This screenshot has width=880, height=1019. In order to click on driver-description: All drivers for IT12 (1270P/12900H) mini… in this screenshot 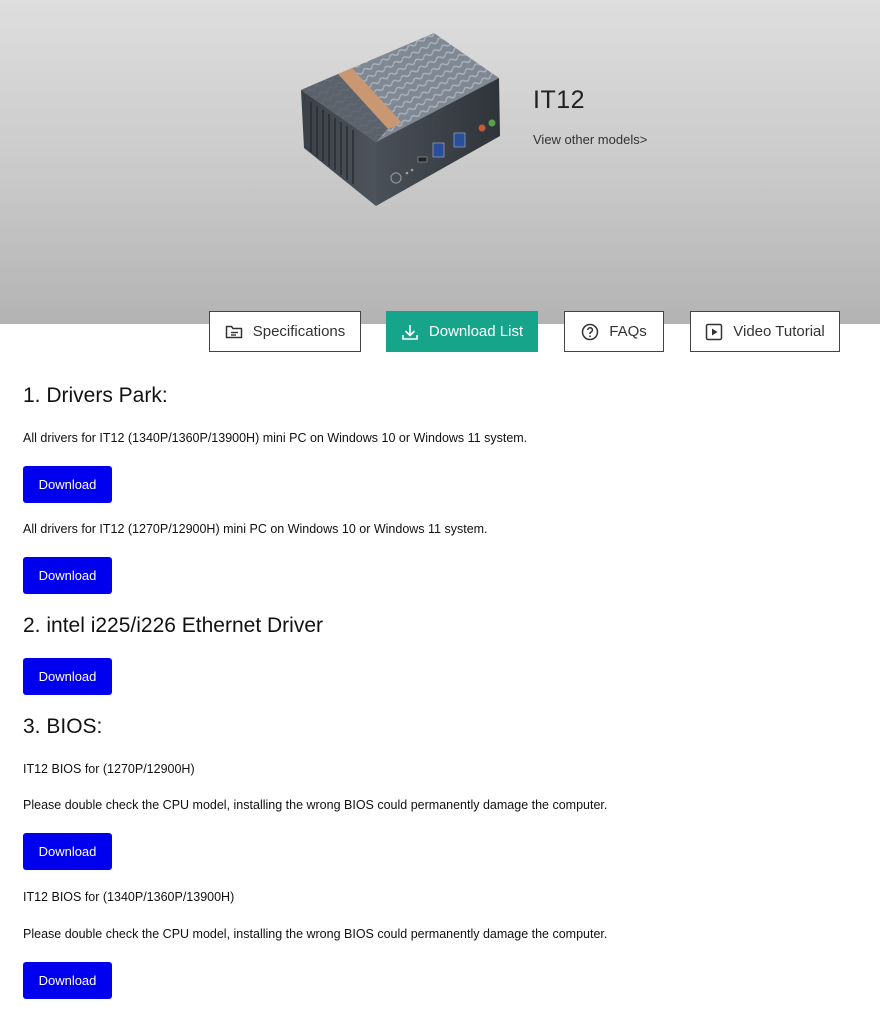, I will do `click(255, 529)`.